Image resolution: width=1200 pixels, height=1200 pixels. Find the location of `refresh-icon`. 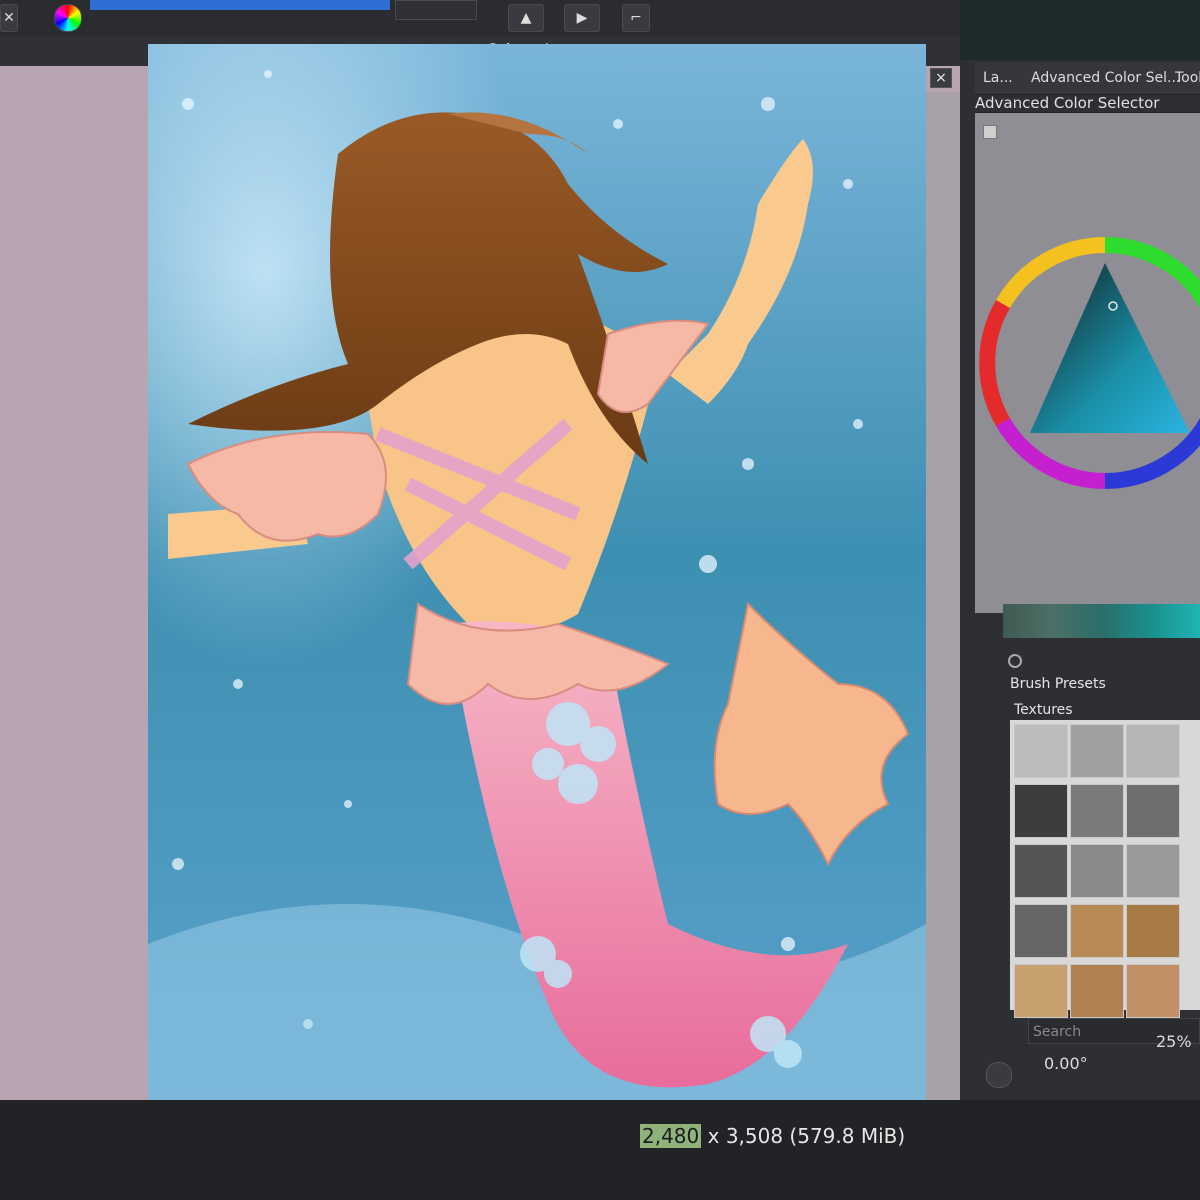

refresh-icon is located at coordinates (1015, 661).